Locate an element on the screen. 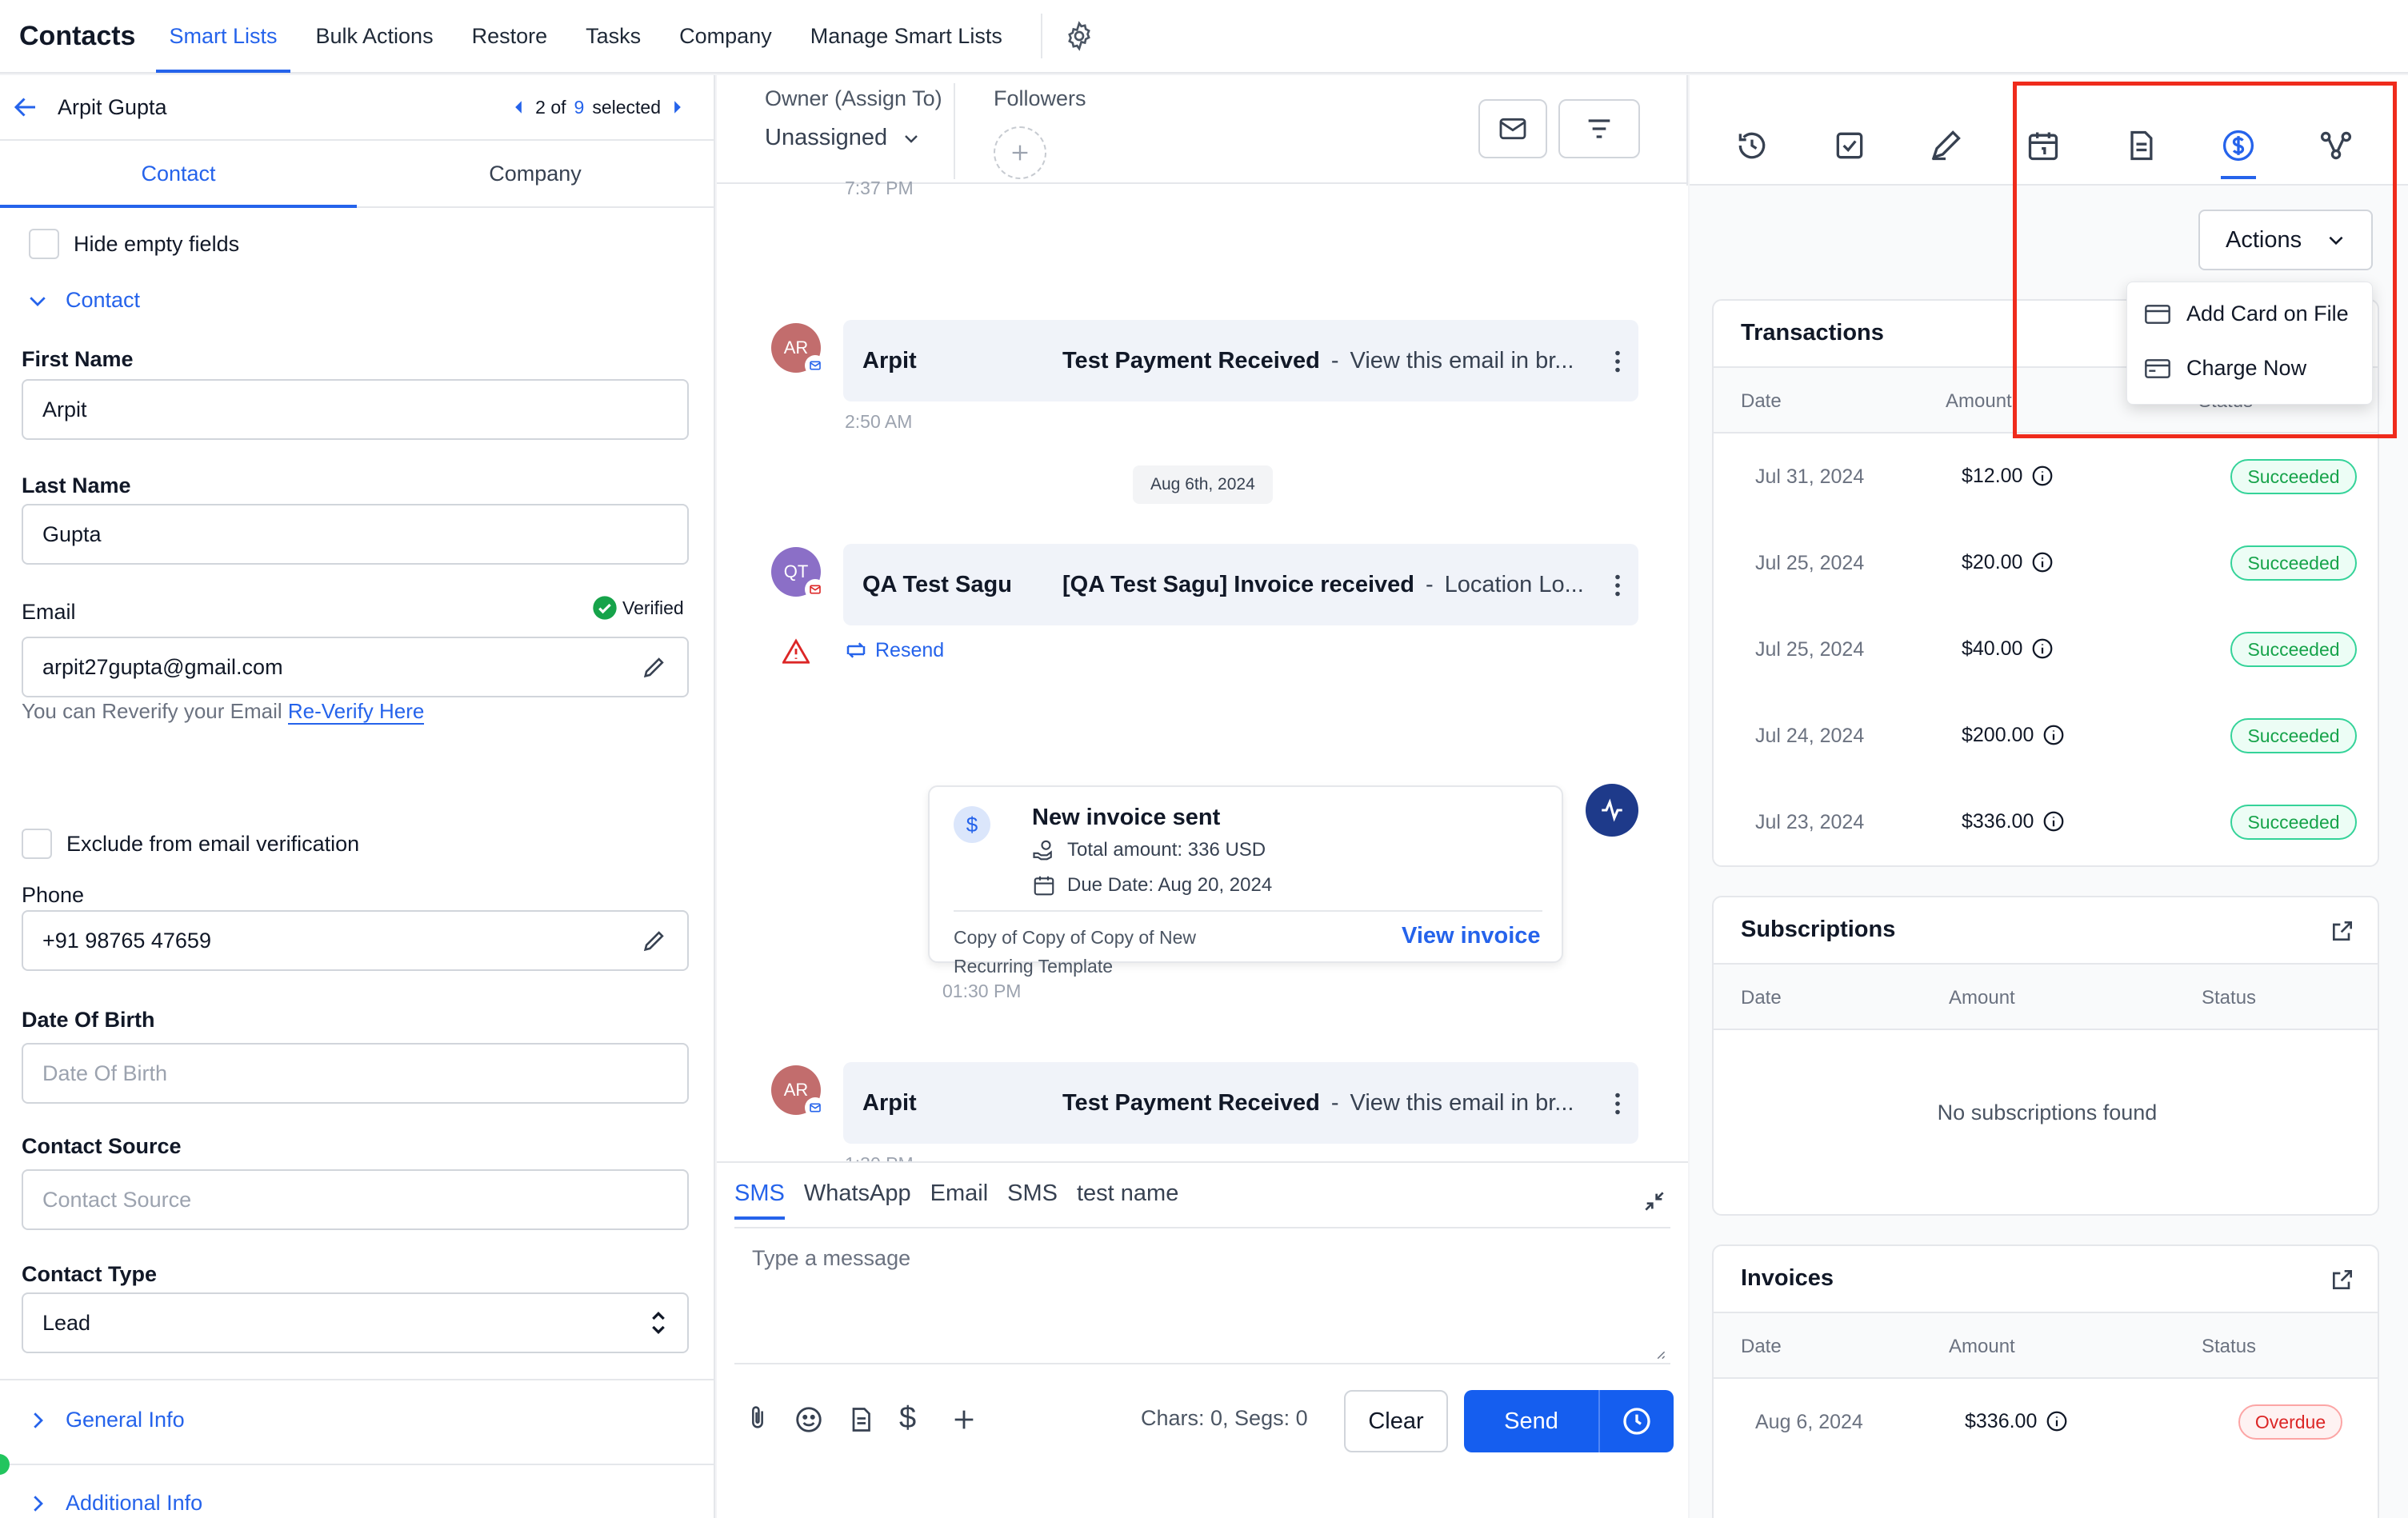 The image size is (2408, 1518). chevron-down-icon is located at coordinates (38, 301).